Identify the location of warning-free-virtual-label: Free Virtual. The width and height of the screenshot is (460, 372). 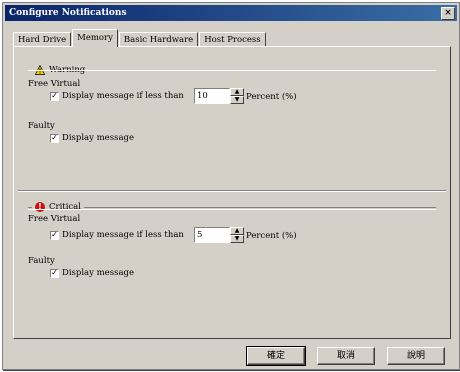
(54, 84).